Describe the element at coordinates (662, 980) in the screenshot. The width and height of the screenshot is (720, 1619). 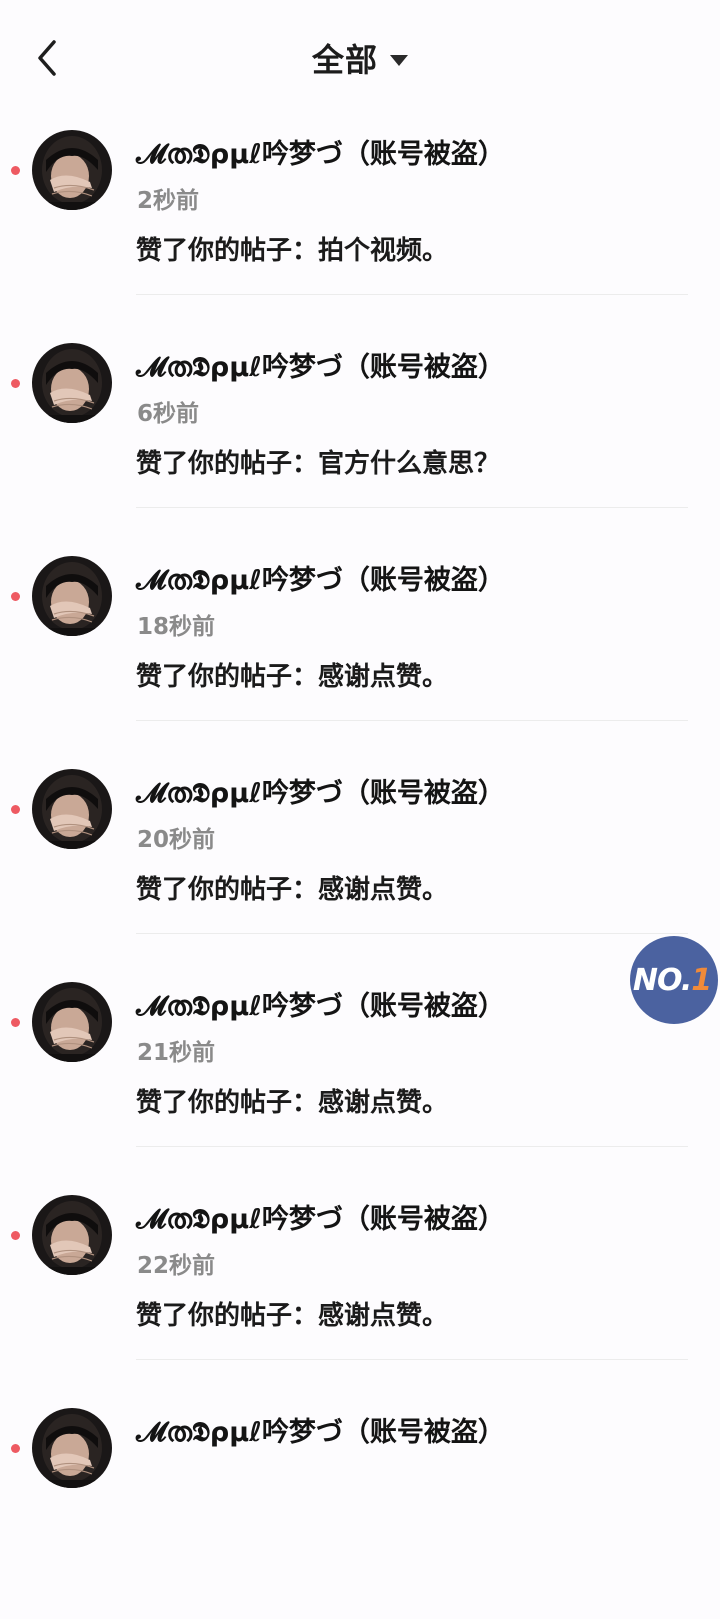
I see `badge-prefix: NO.` at that location.